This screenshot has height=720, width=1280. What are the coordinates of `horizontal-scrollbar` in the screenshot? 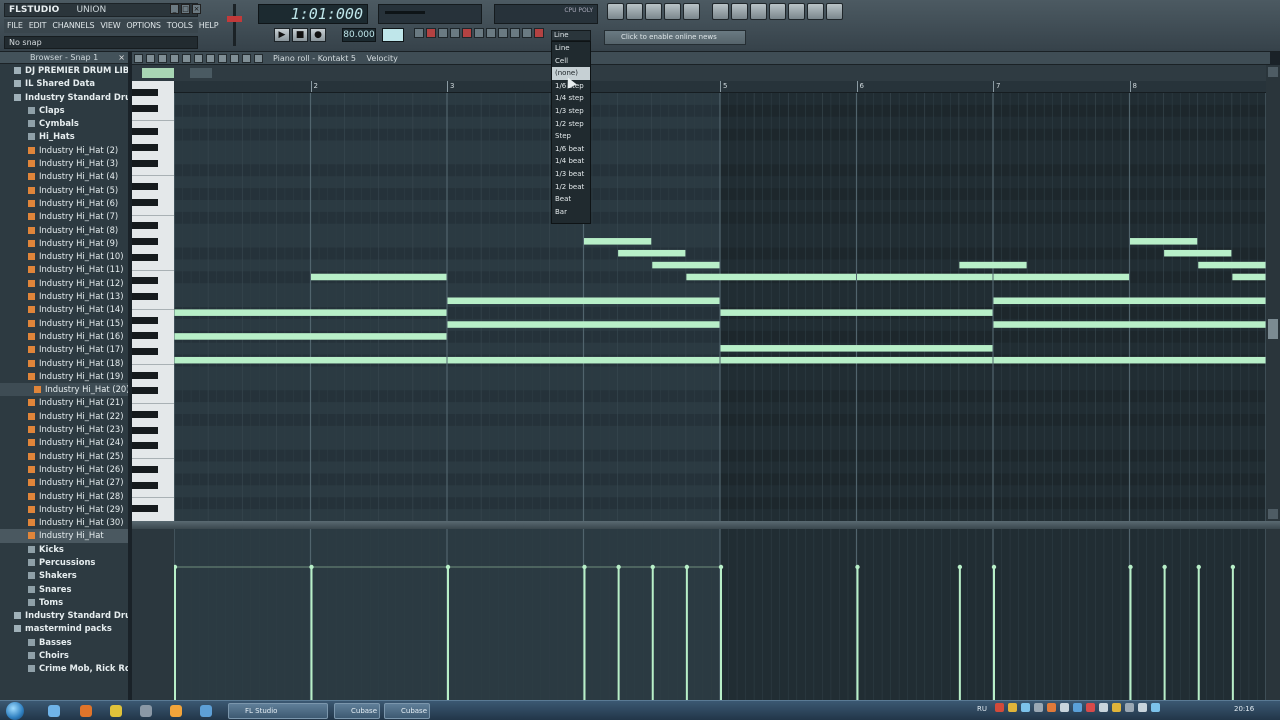 It's located at (701, 73).